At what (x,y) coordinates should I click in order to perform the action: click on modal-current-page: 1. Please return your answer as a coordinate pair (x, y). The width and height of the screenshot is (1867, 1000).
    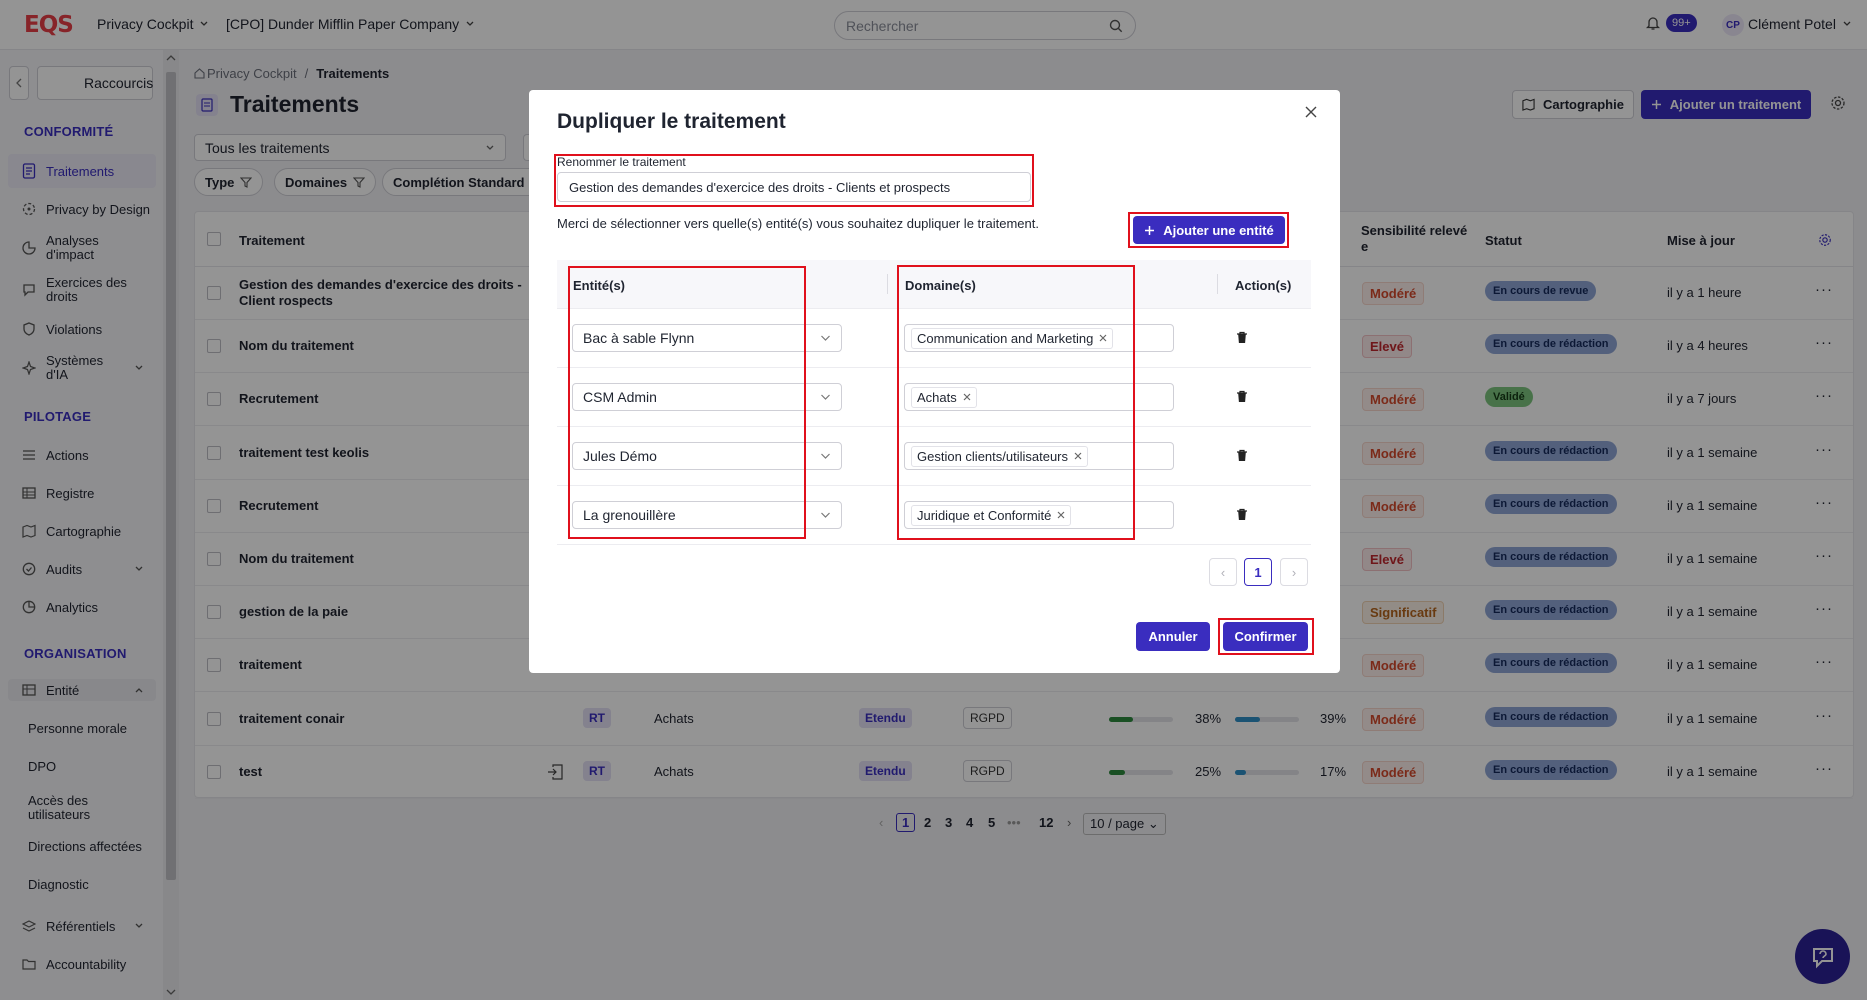
    Looking at the image, I should click on (1258, 572).